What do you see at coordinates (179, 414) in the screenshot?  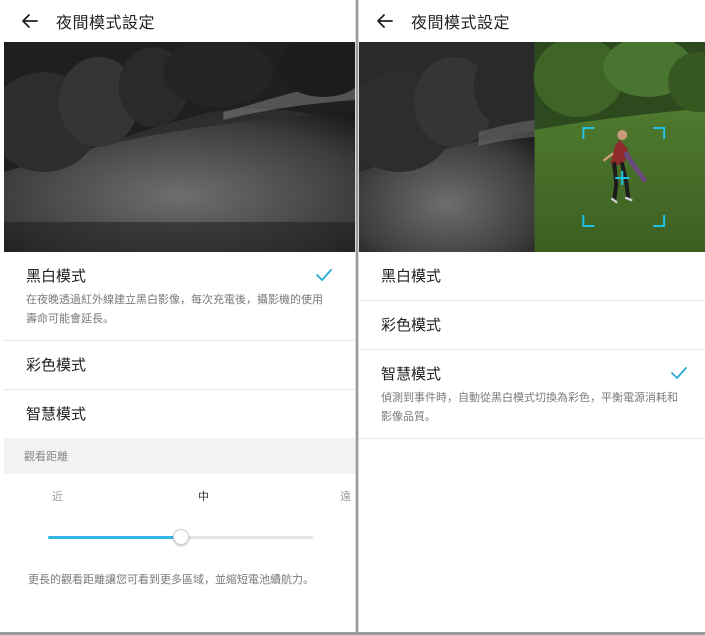 I see `option-smart-mode: 智慧模式` at bounding box center [179, 414].